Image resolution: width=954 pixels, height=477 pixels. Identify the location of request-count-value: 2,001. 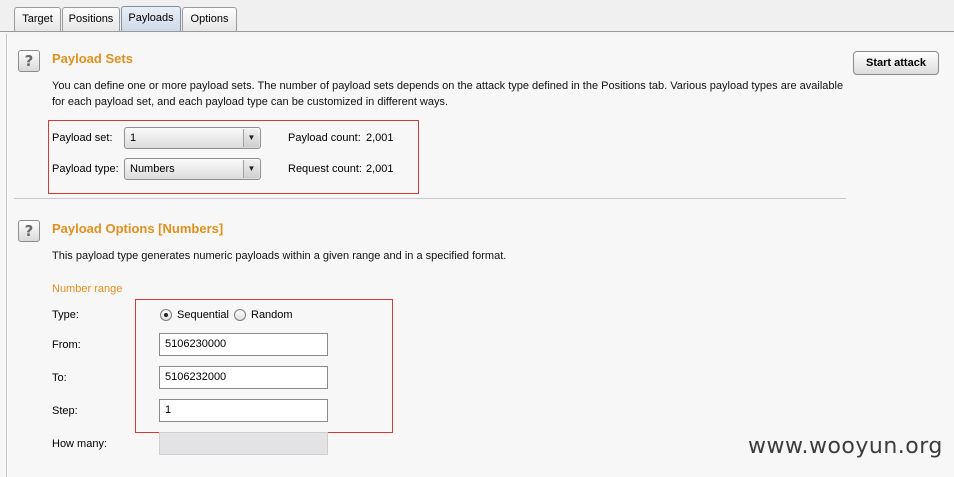
(380, 169).